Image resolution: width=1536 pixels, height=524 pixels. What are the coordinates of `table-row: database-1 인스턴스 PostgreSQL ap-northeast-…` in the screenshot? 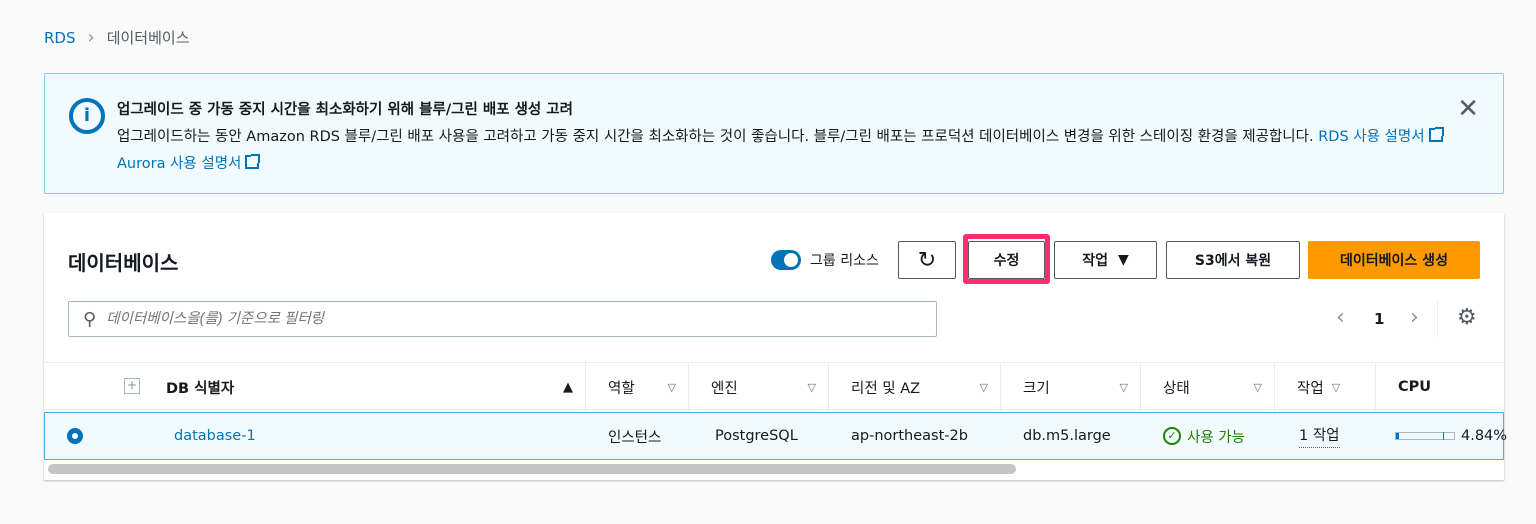 It's located at (775, 436).